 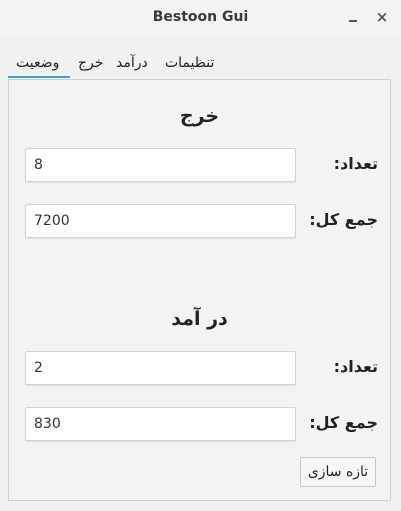 What do you see at coordinates (37, 63) in the screenshot?
I see `tab-status: وضعیت` at bounding box center [37, 63].